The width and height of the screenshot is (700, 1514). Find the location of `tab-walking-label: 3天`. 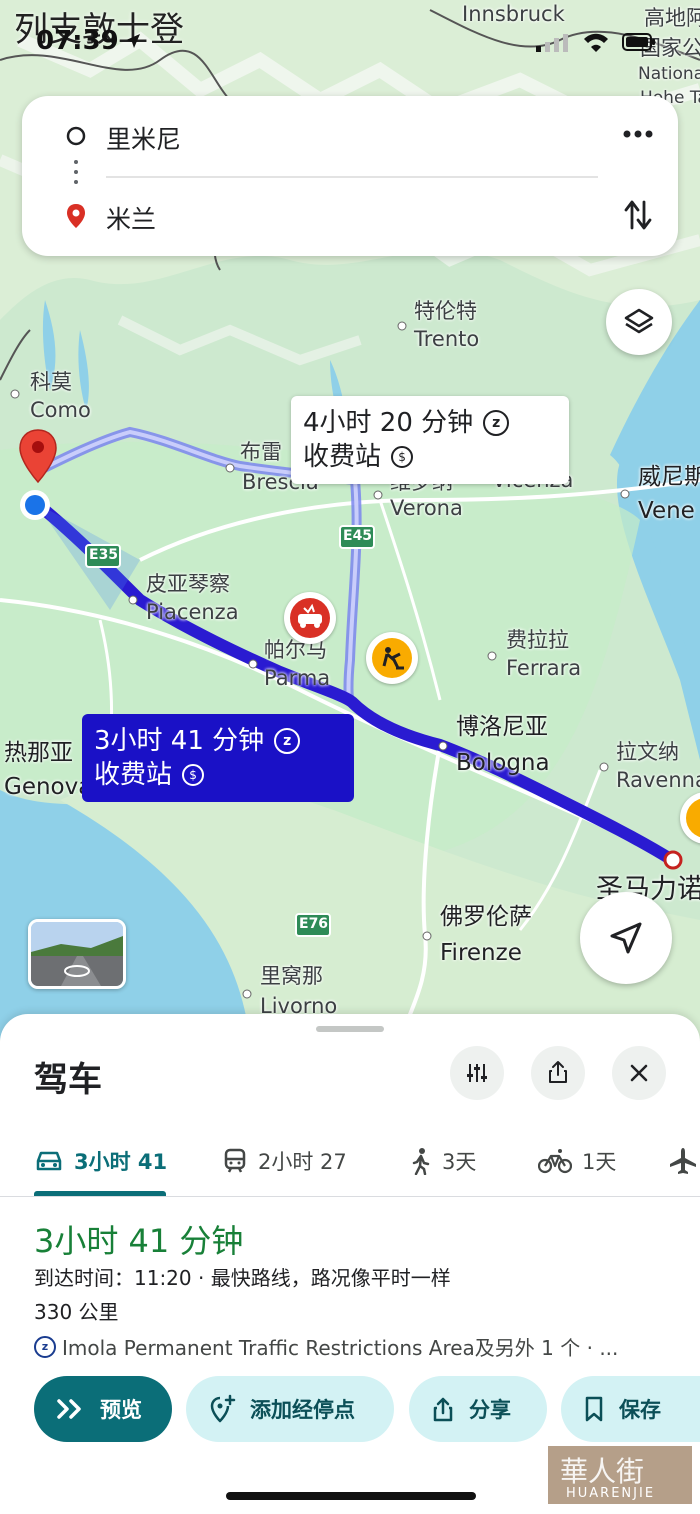

tab-walking-label: 3天 is located at coordinates (459, 1162).